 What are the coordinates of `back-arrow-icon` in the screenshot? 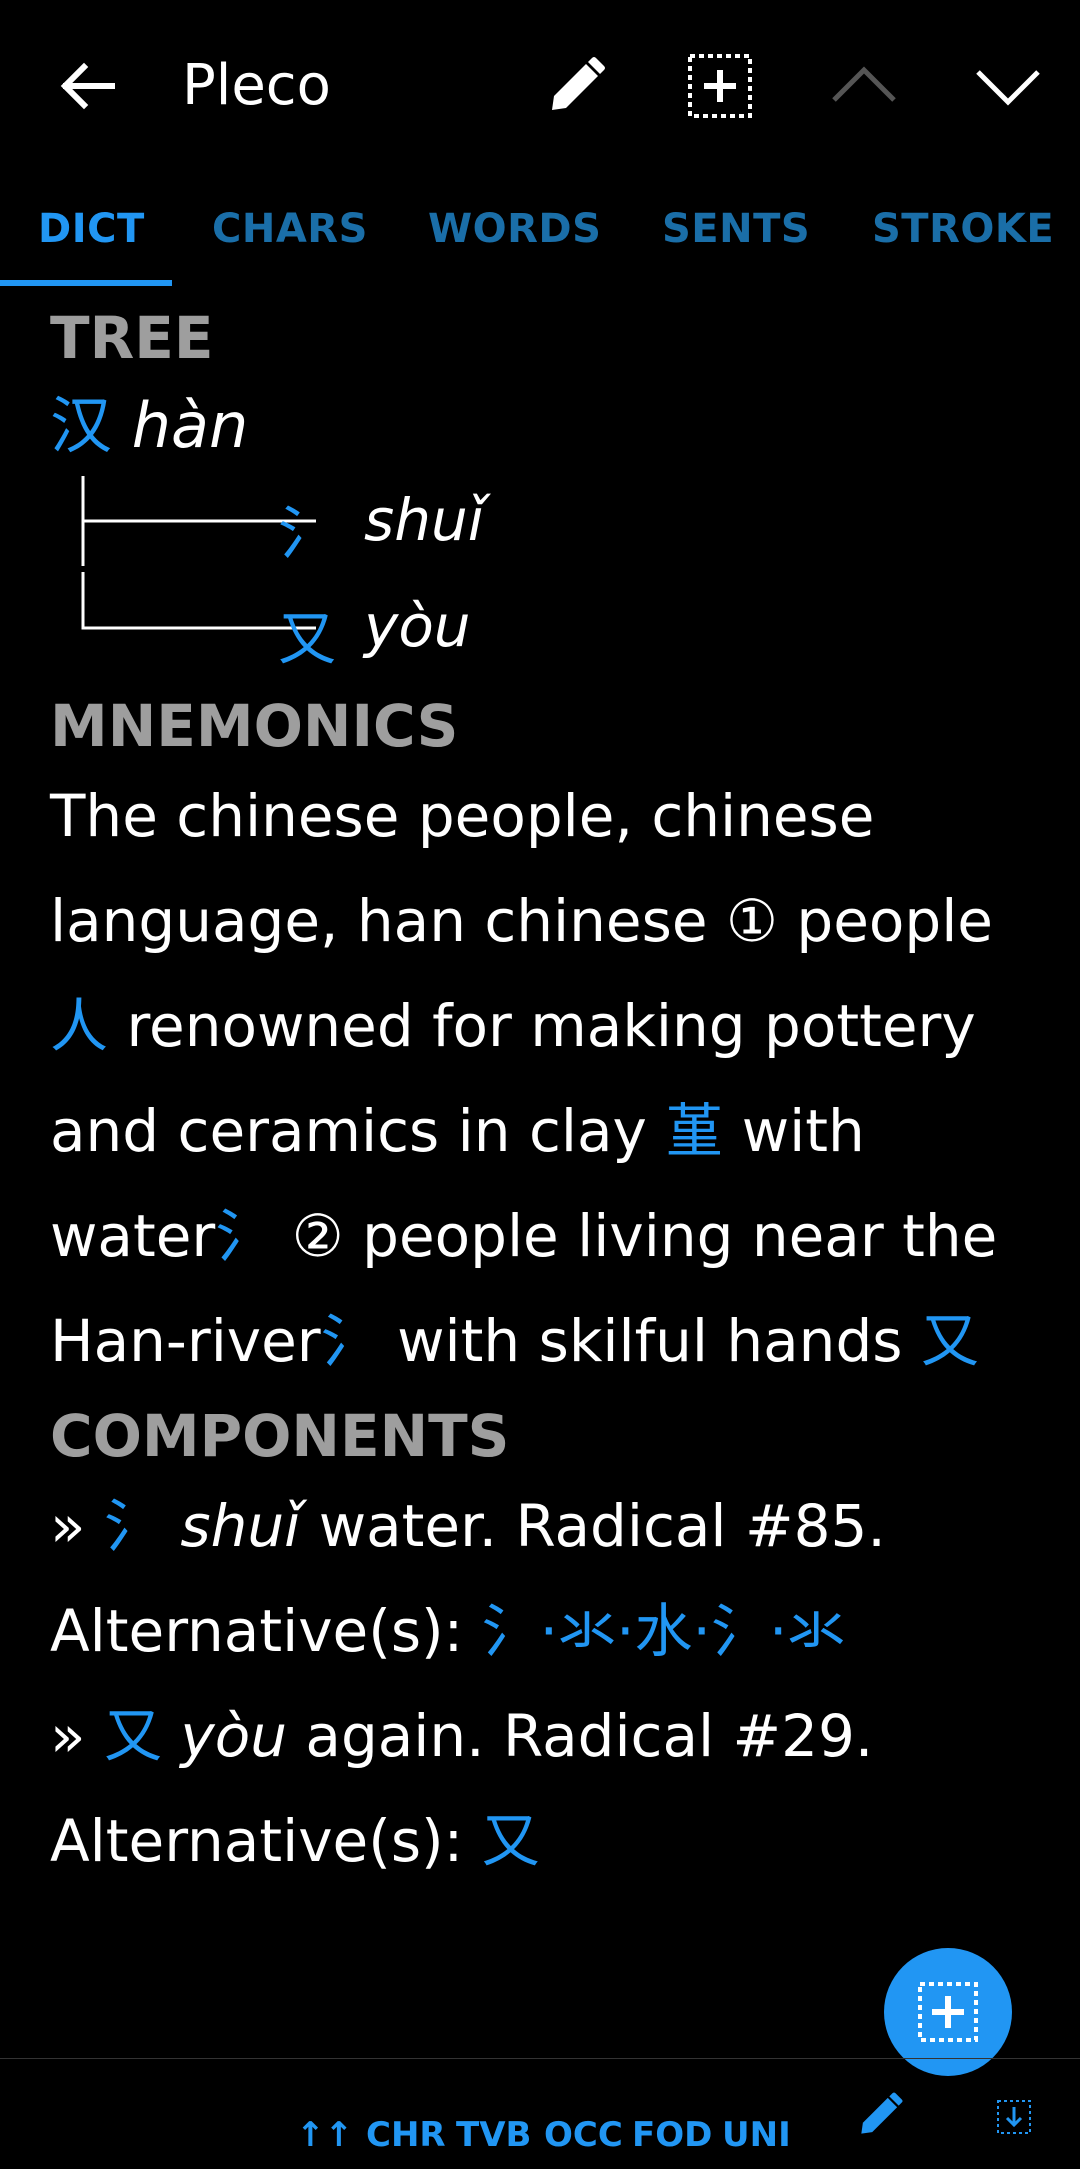 It's located at (88, 86).